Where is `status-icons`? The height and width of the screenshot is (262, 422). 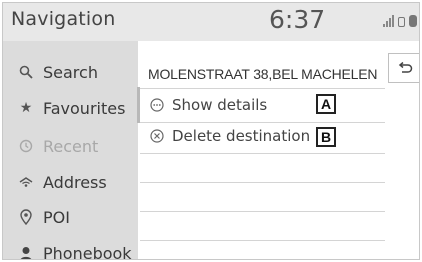
status-icons is located at coordinates (400, 21).